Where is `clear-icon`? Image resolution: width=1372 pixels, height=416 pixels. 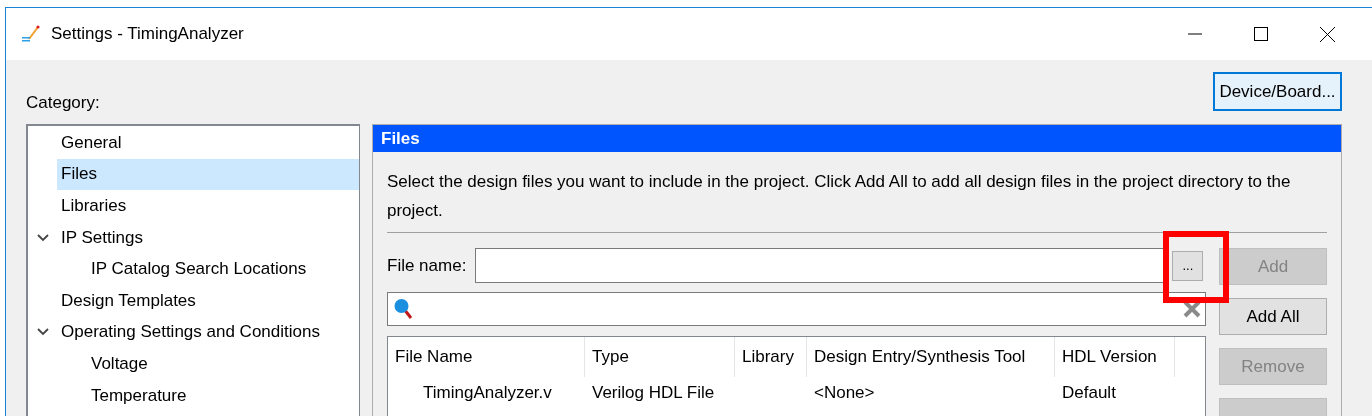
clear-icon is located at coordinates (1192, 309).